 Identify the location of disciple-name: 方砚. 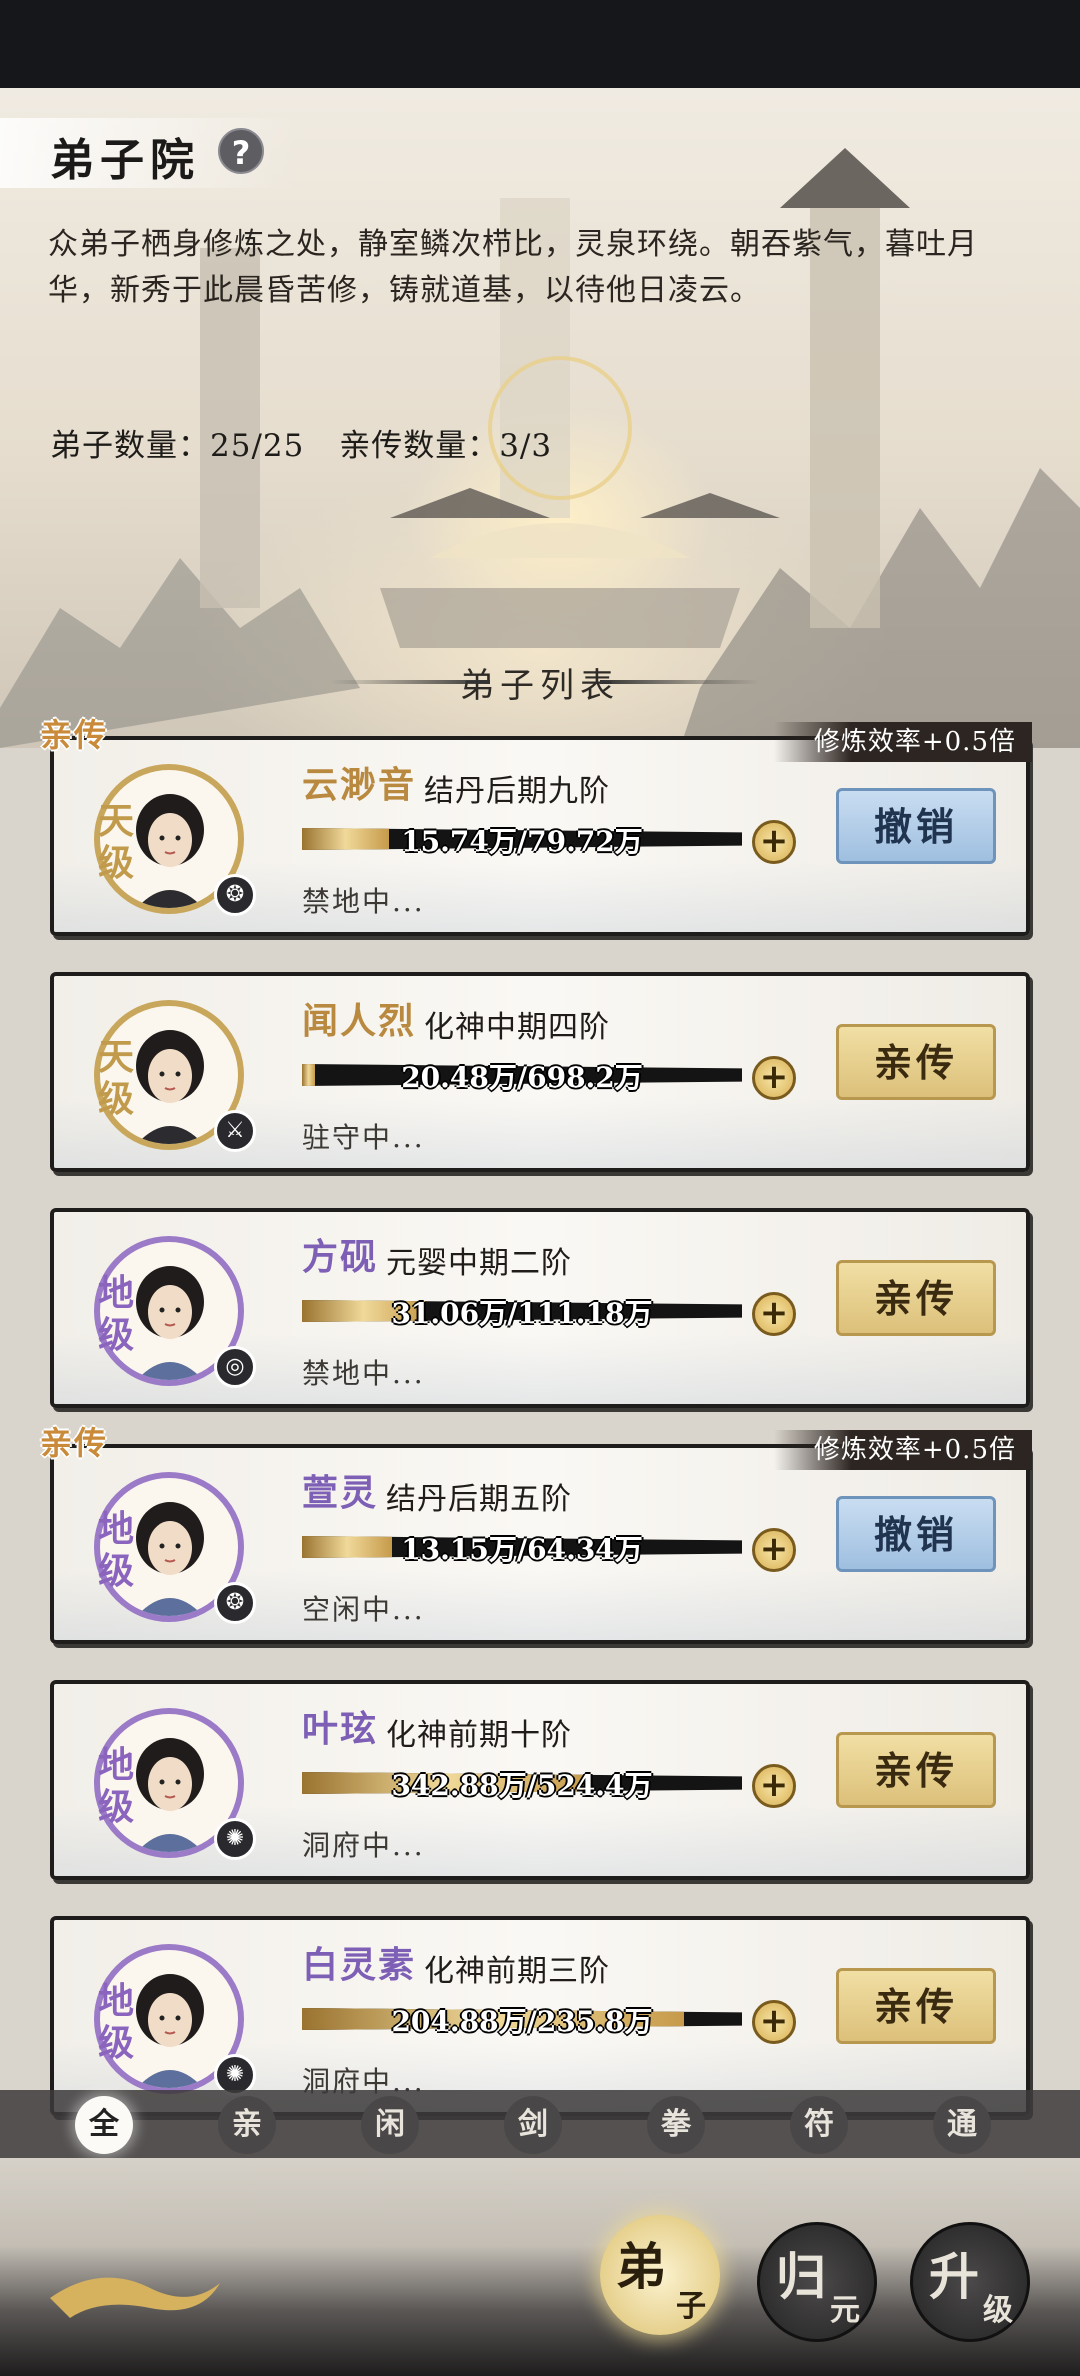
(340, 1257).